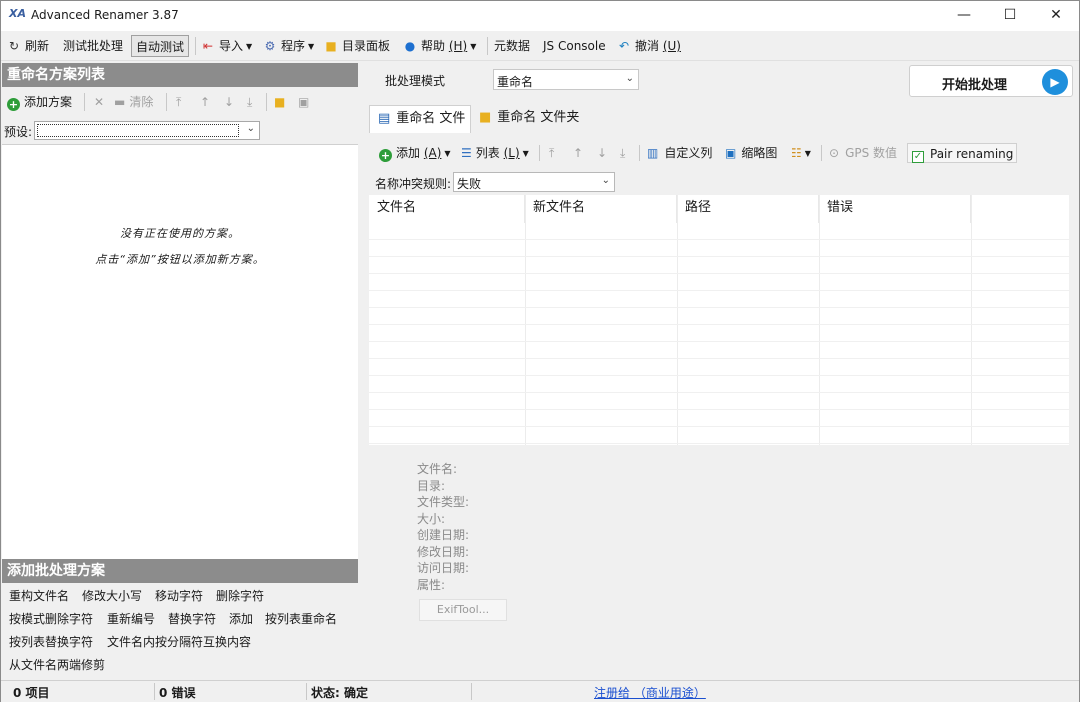  What do you see at coordinates (566, 79) in the screenshot?
I see `batch-mode-dropdown: 重命名 ⌄` at bounding box center [566, 79].